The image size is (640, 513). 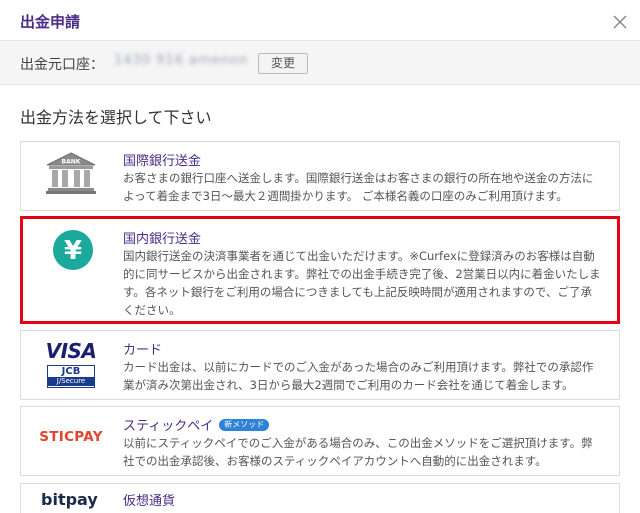 What do you see at coordinates (283, 63) in the screenshot?
I see `change-account-button: 変更` at bounding box center [283, 63].